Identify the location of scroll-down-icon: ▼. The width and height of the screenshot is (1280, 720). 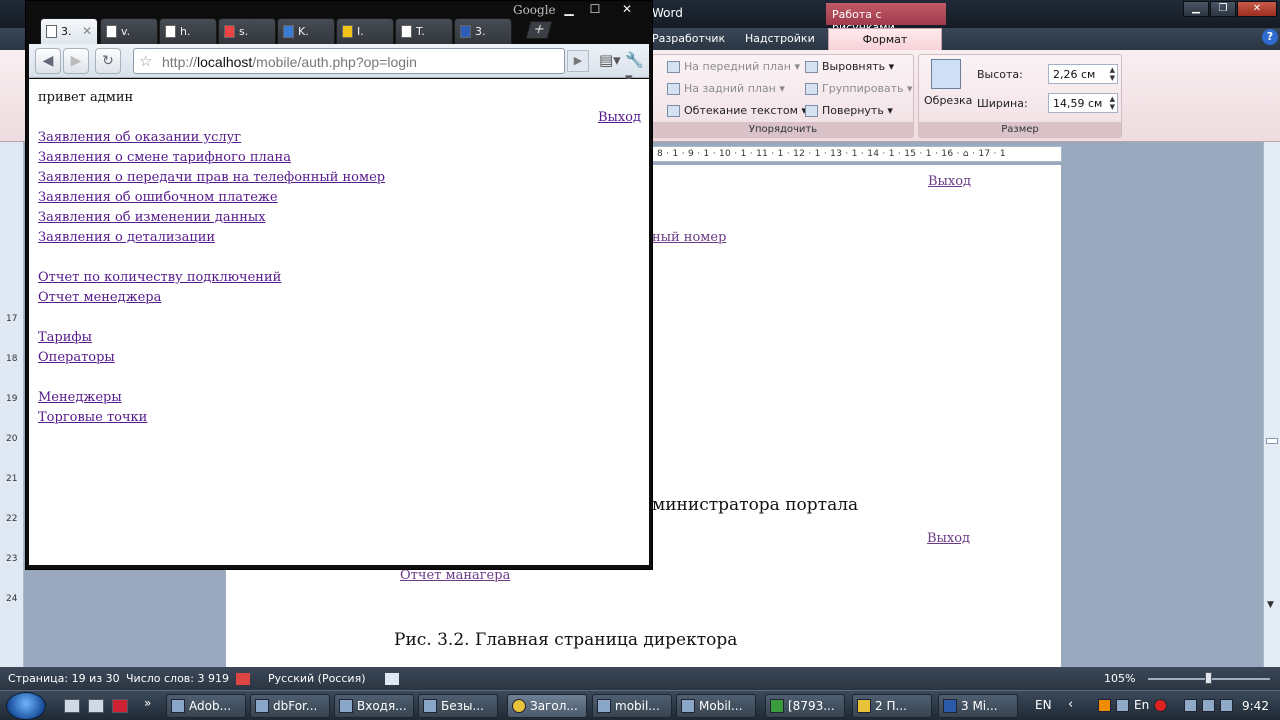
(1270, 605).